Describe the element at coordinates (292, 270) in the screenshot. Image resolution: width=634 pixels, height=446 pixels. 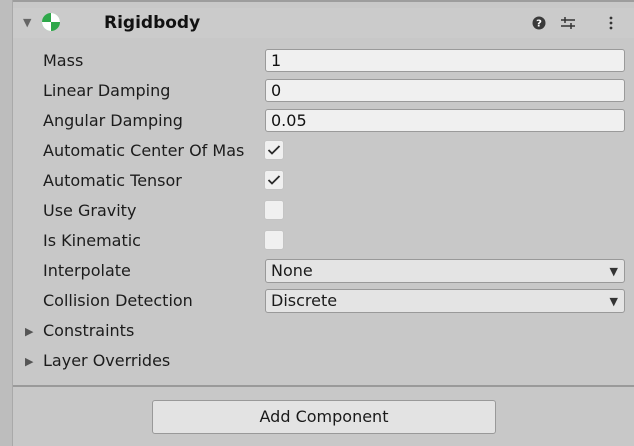
I see `interpolate-value: None` at that location.